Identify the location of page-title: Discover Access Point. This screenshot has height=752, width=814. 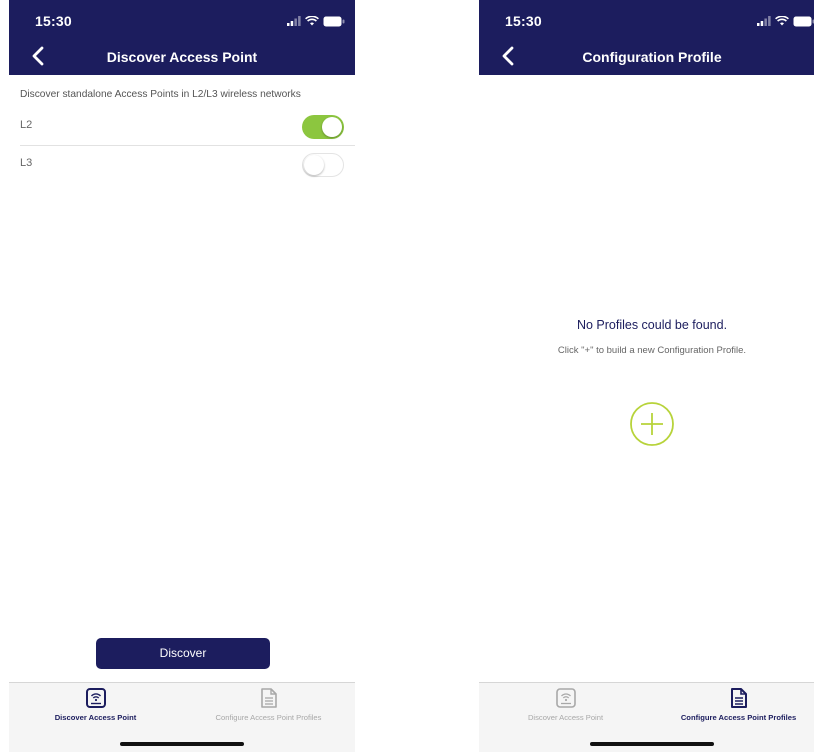
(182, 57).